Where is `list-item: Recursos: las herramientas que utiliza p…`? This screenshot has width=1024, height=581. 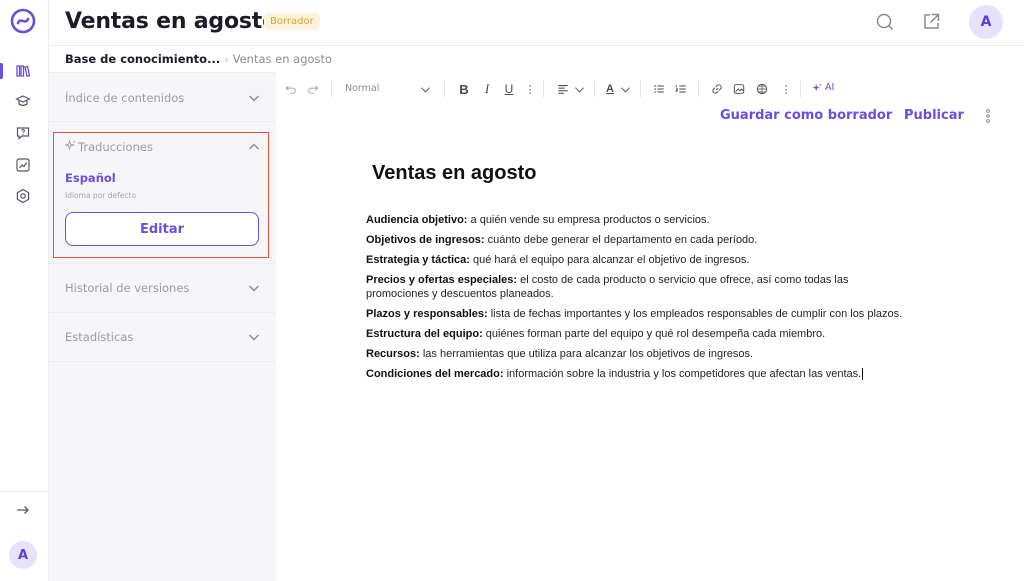
list-item: Recursos: las herramientas que utiliza p… is located at coordinates (640, 354).